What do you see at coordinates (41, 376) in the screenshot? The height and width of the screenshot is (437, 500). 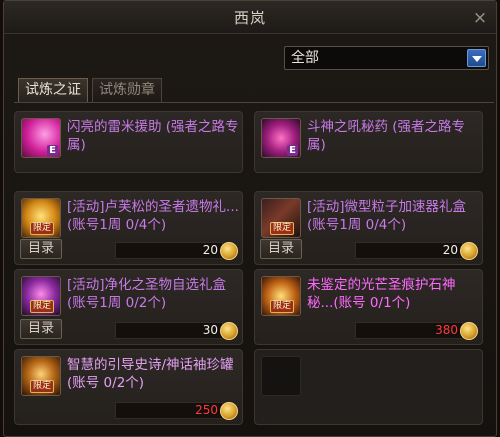 I see `golden-orb-icon: 限定` at bounding box center [41, 376].